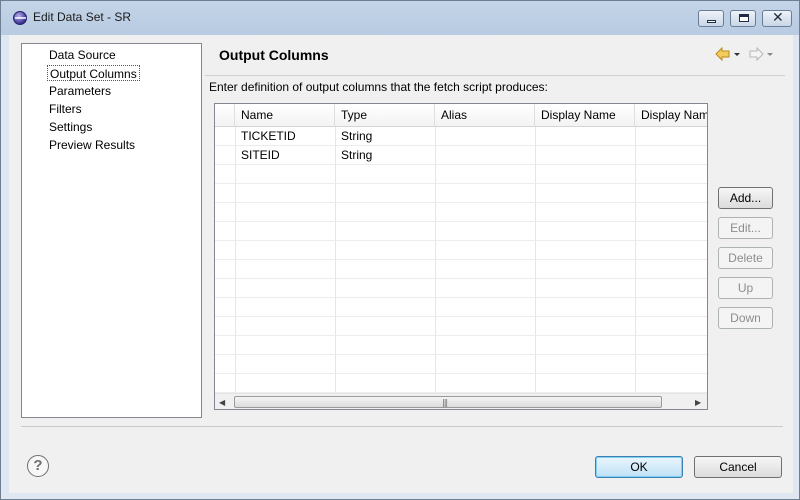 This screenshot has width=800, height=500. I want to click on nav-item-parameters: Parameters, so click(80, 91).